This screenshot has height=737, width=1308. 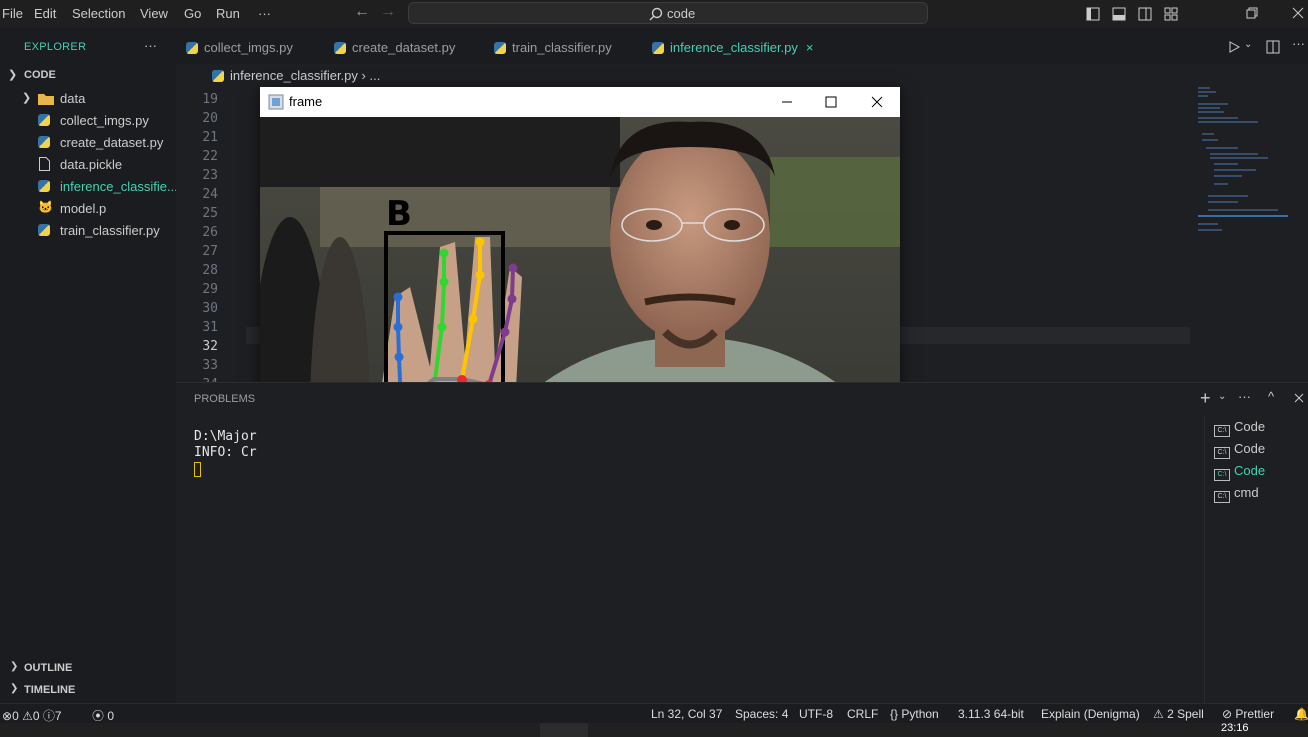 What do you see at coordinates (1119, 14) in the screenshot?
I see `toggle-panel-icon` at bounding box center [1119, 14].